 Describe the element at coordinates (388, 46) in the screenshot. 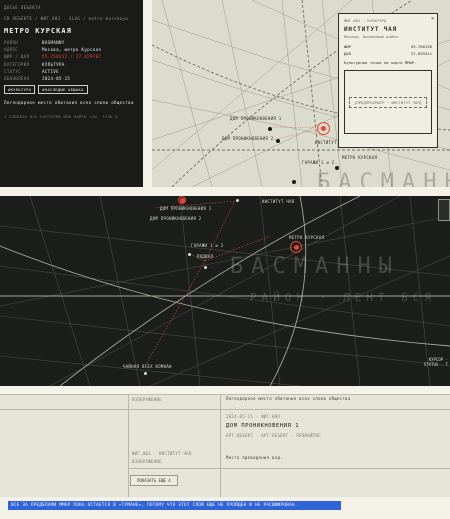

I see `card-lat-row: ШИР 55.760138` at that location.